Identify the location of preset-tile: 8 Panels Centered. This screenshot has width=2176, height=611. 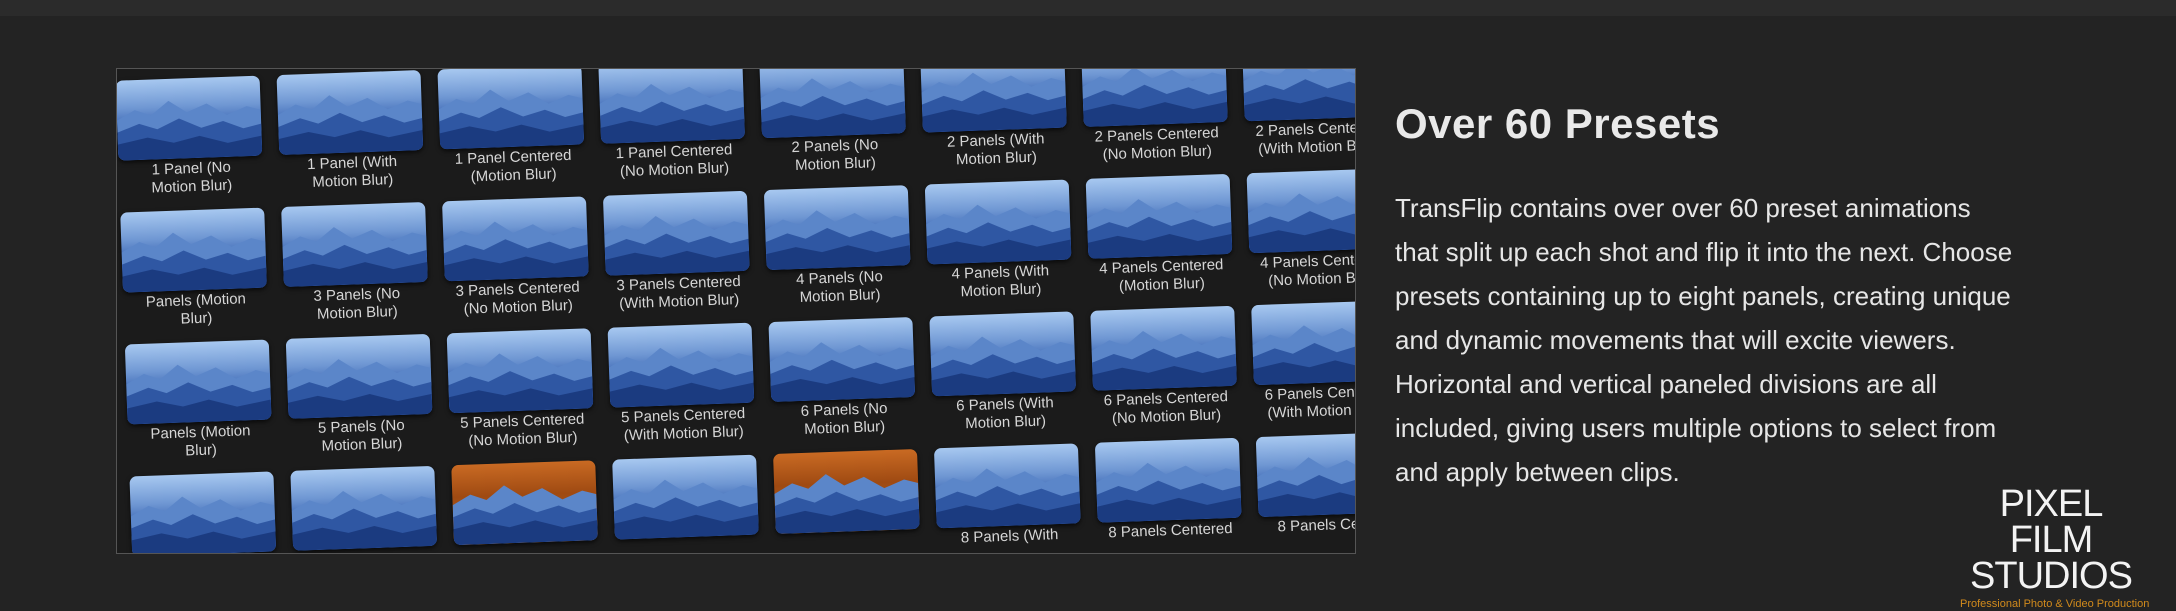
(1169, 486).